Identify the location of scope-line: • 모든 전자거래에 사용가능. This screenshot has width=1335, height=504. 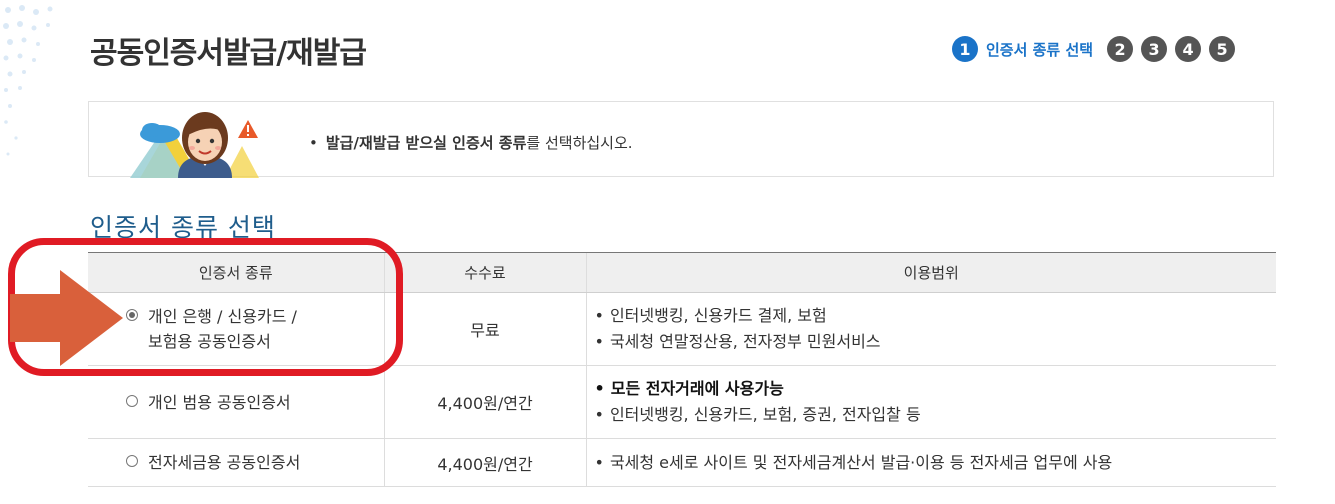
(935, 389).